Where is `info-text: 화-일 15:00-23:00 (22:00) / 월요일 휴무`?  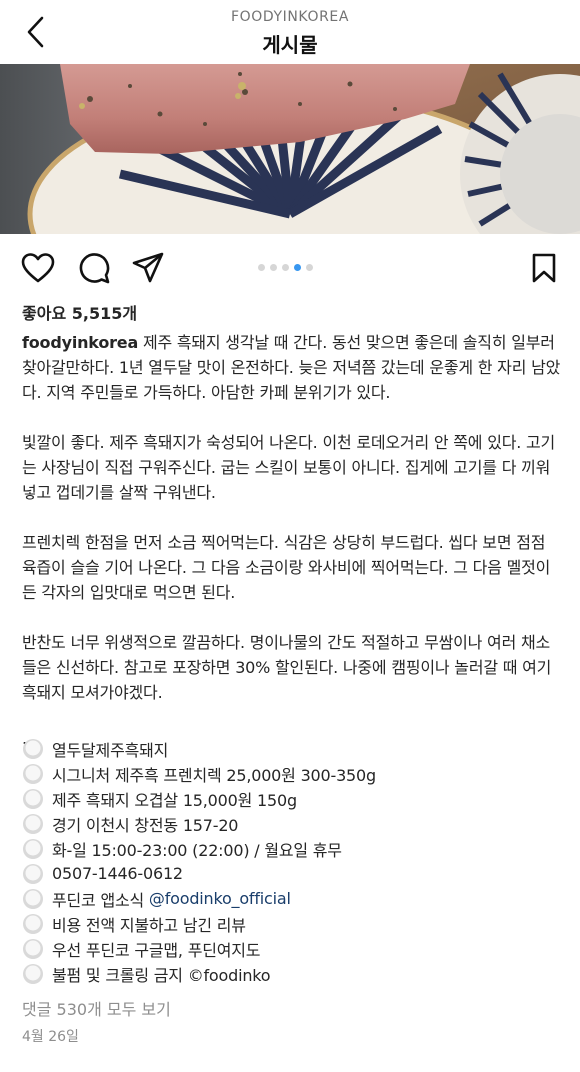
info-text: 화-일 15:00-23:00 (22:00) / 월요일 휴무 is located at coordinates (197, 850).